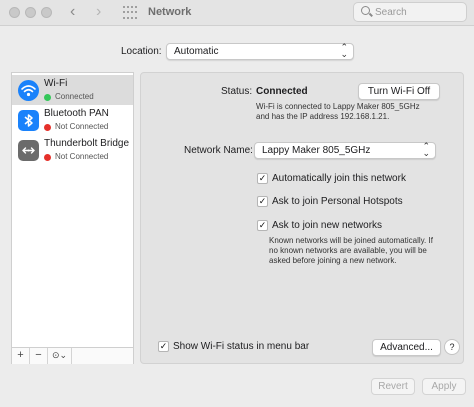 The width and height of the screenshot is (474, 407). Describe the element at coordinates (399, 91) in the screenshot. I see `turn-wifi-off-button: Turn Wi-Fi Off` at that location.